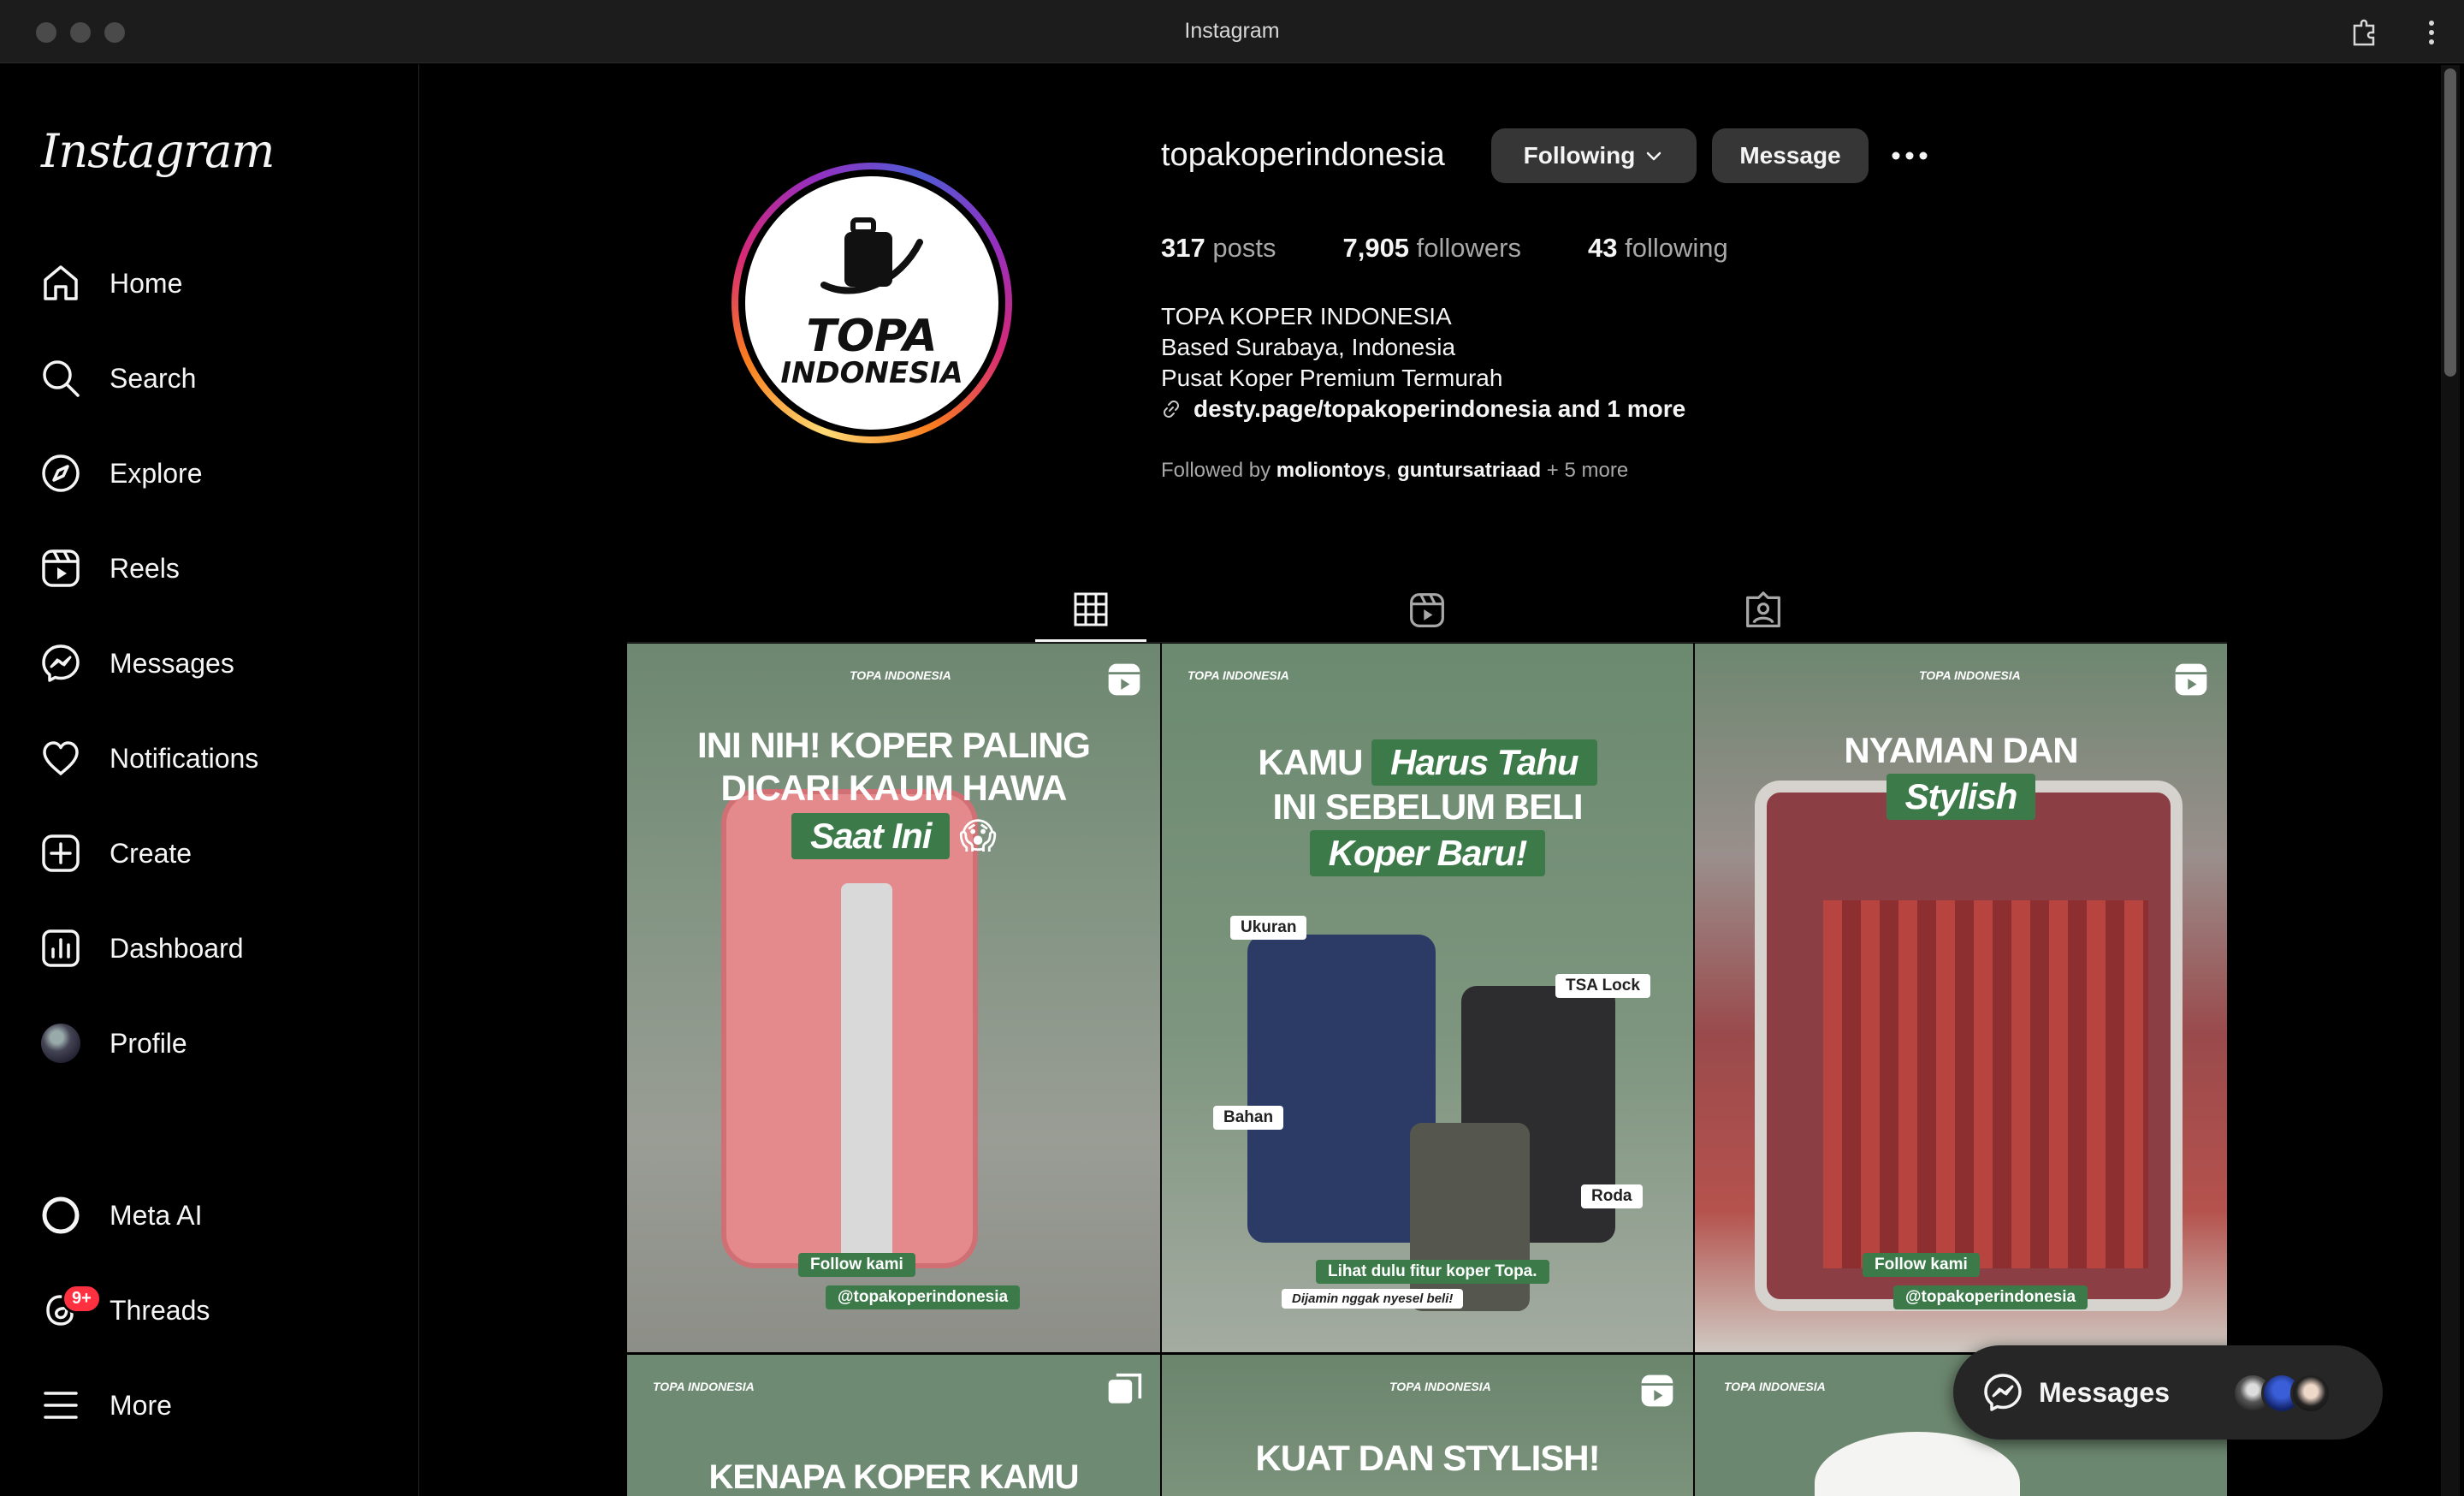 Image resolution: width=2464 pixels, height=1496 pixels. Describe the element at coordinates (2450, 780) in the screenshot. I see `page-scrollbar` at that location.